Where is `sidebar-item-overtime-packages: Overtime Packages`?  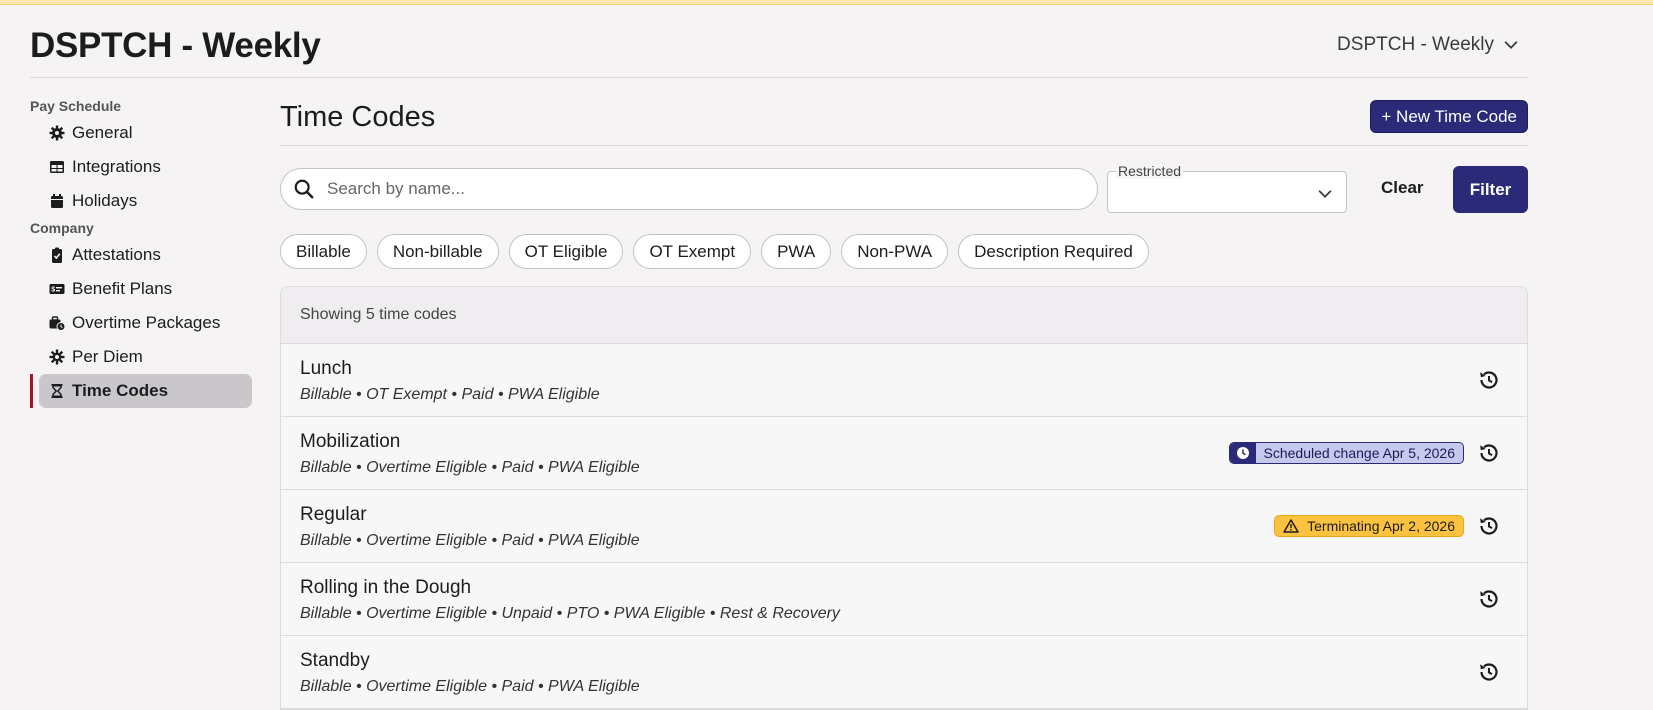 sidebar-item-overtime-packages: Overtime Packages is located at coordinates (141, 323).